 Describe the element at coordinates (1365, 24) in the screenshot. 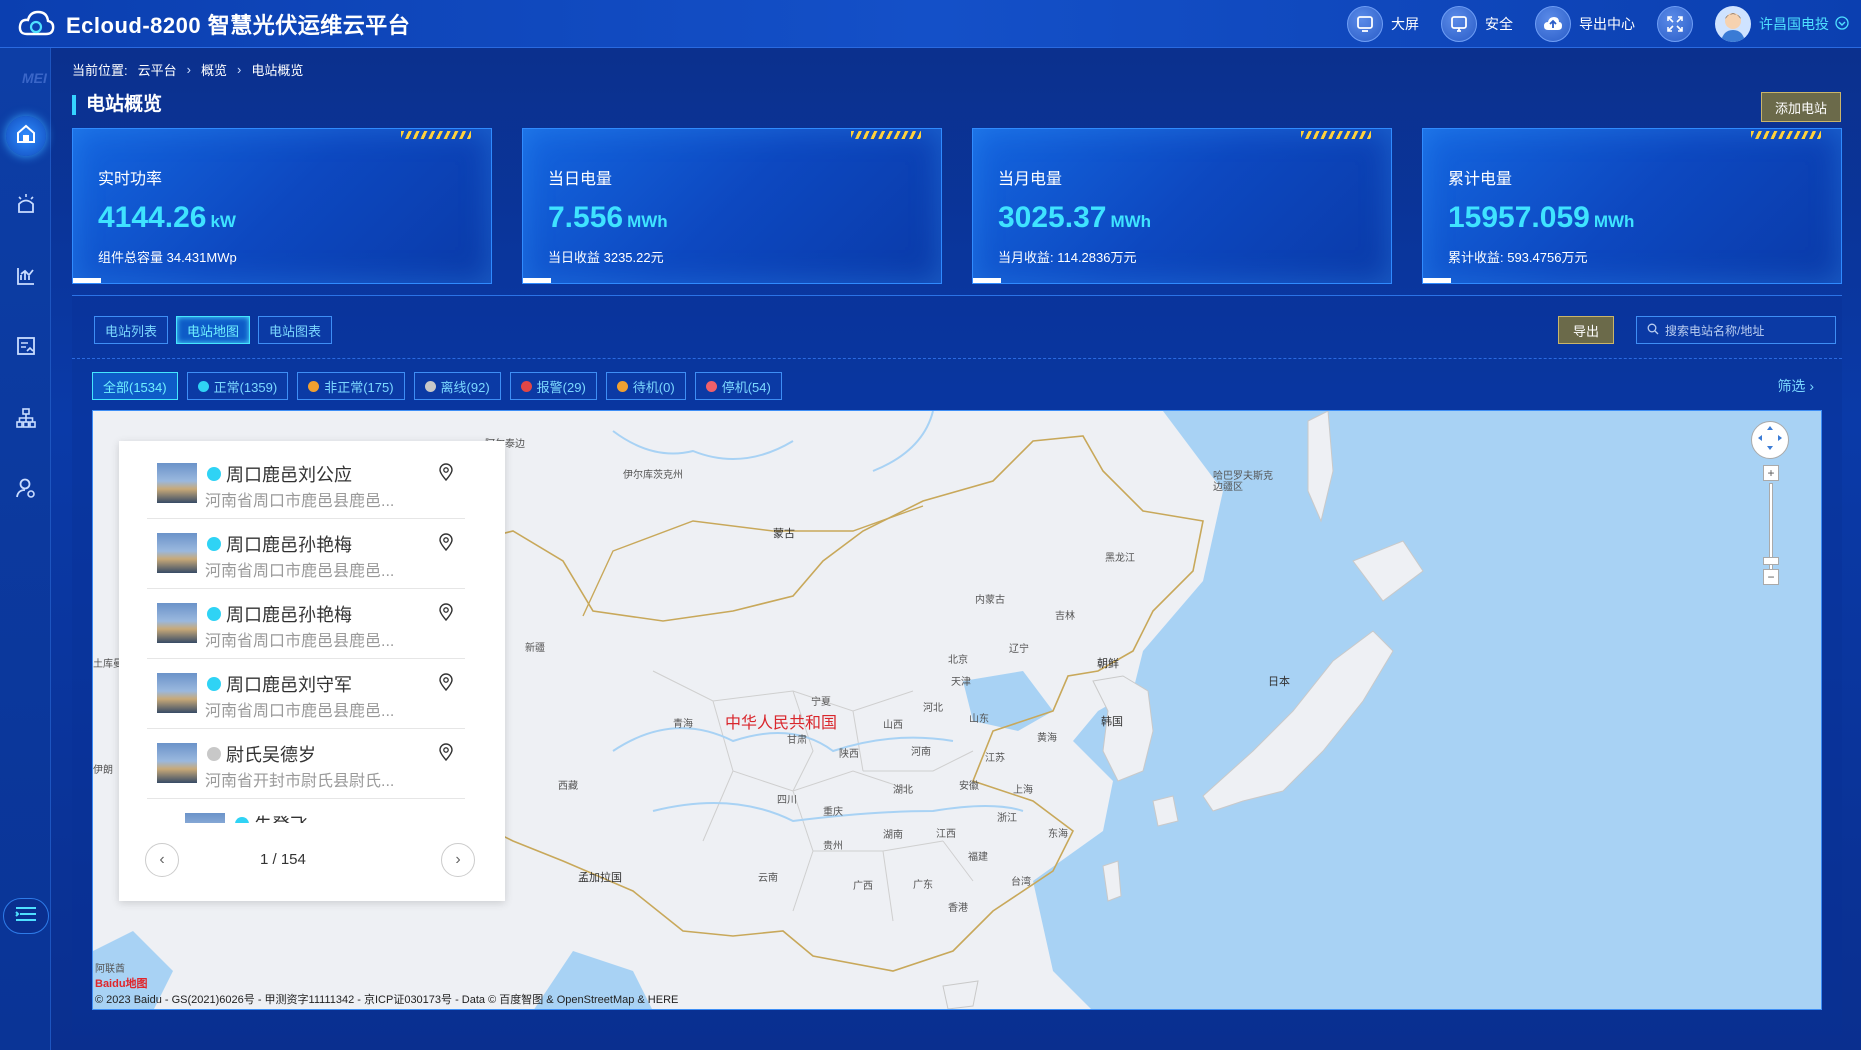

I see `monitor-icon` at that location.